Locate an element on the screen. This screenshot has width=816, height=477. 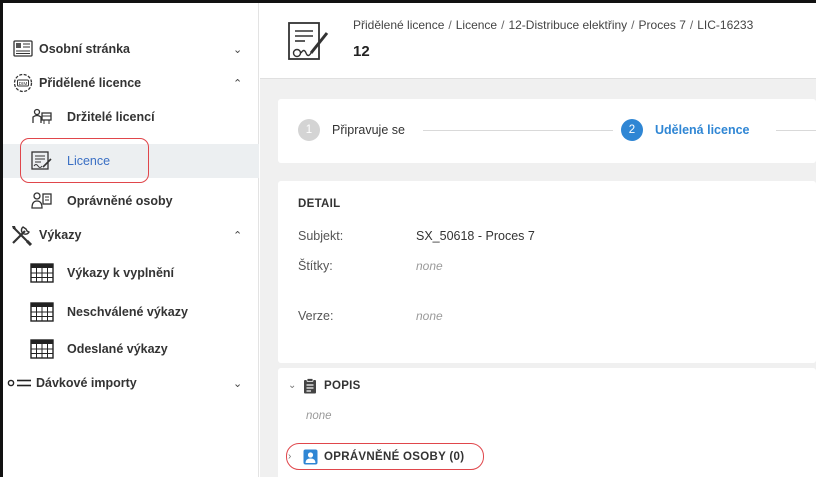
breadcrumb-link: Přidělené licence is located at coordinates (398, 25).